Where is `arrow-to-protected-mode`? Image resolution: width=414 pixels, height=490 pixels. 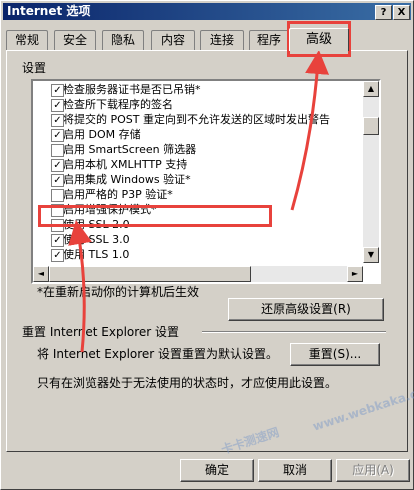 arrow-to-protected-mode is located at coordinates (80, 286).